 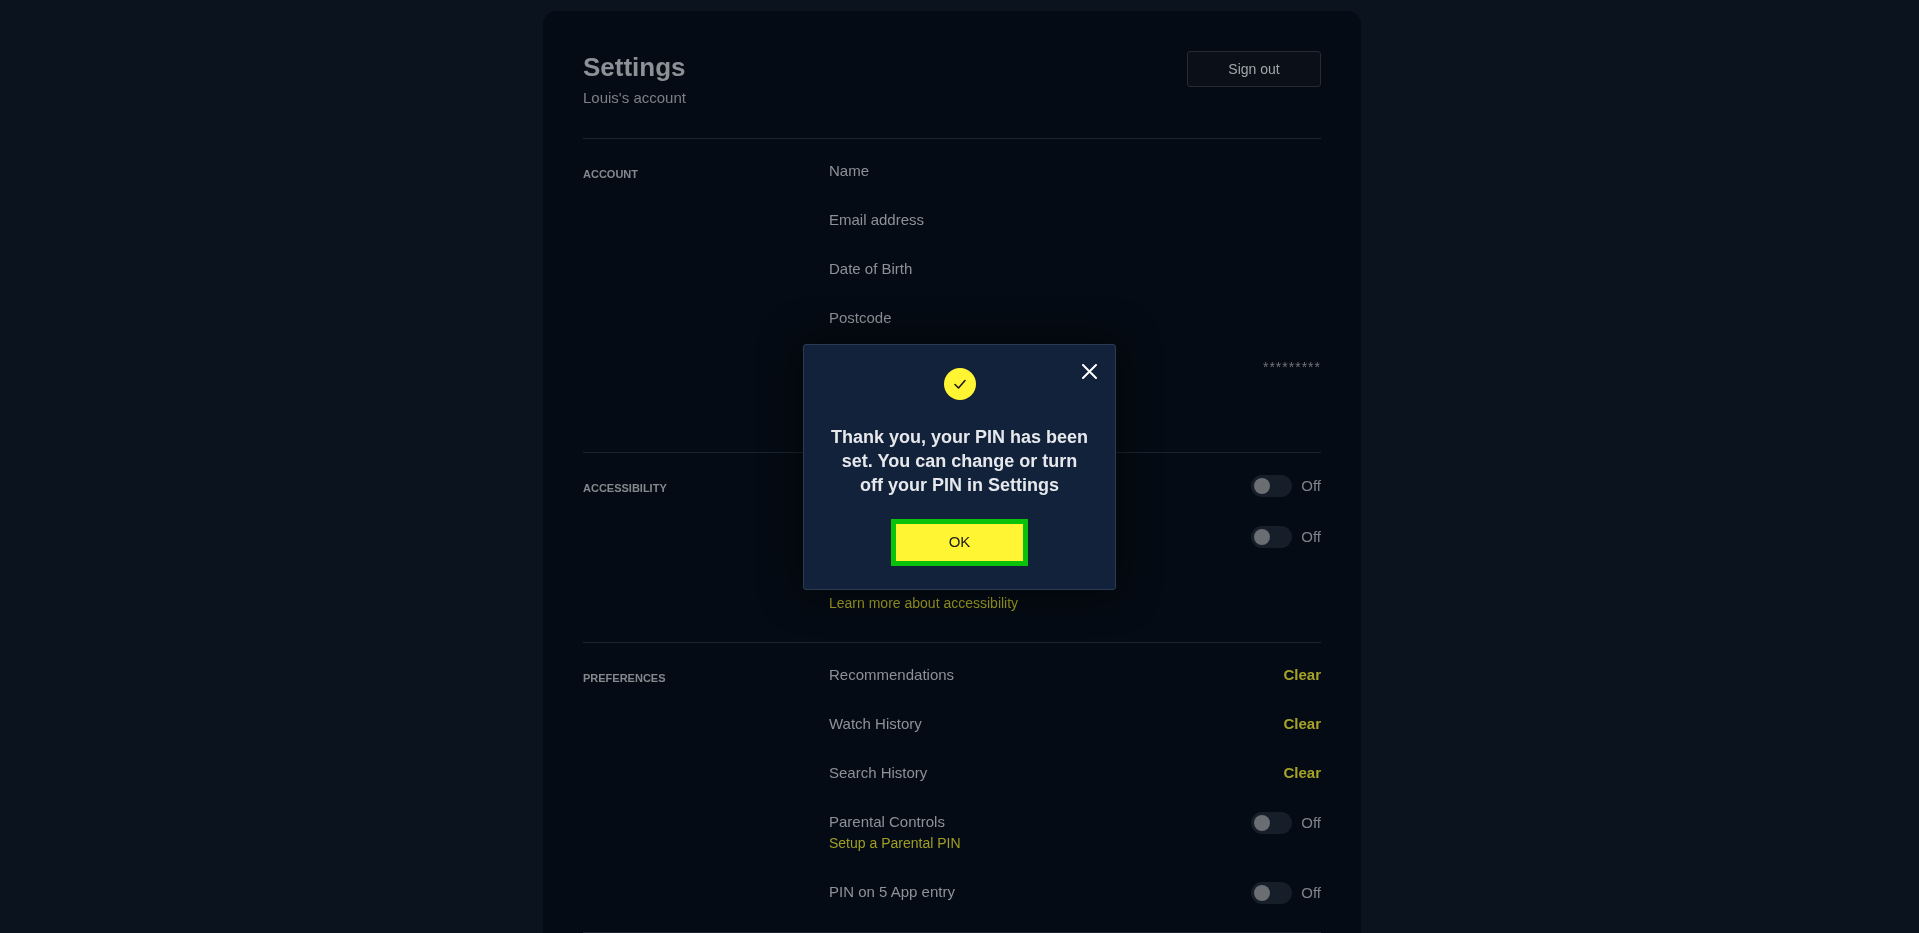 I want to click on check-icon, so click(x=959, y=383).